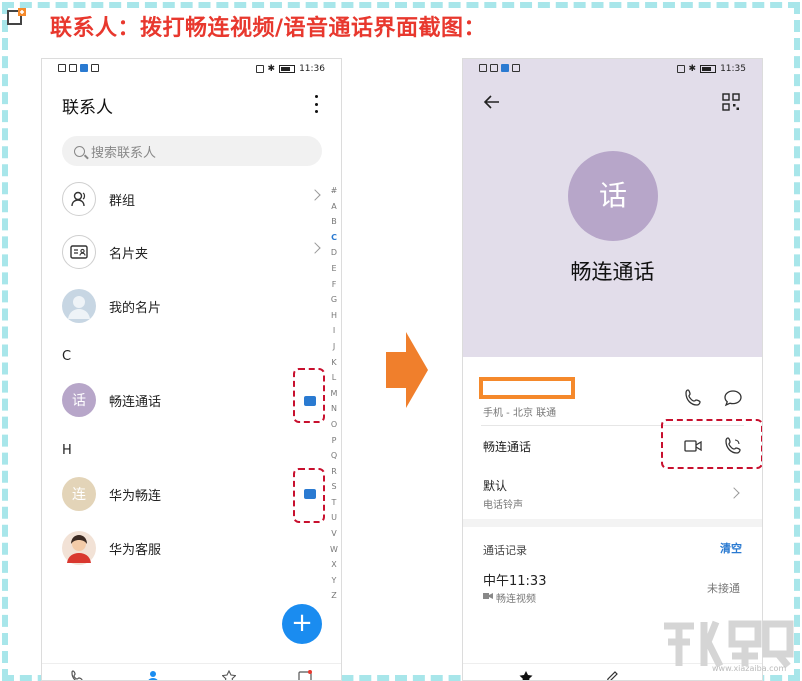 This screenshot has height=681, width=802. I want to click on log-time: 中午11:33, so click(515, 581).